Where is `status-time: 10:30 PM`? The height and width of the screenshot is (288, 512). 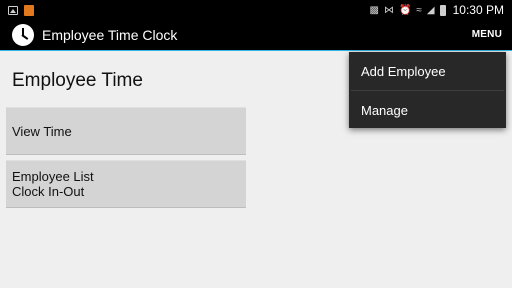 status-time: 10:30 PM is located at coordinates (478, 10).